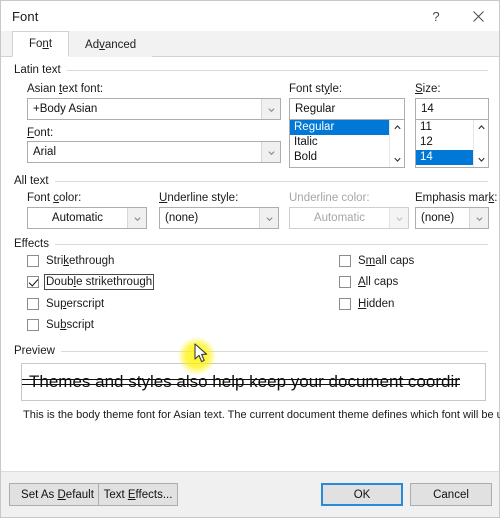  What do you see at coordinates (250, 44) in the screenshot?
I see `tab-strip: Font Advanced` at bounding box center [250, 44].